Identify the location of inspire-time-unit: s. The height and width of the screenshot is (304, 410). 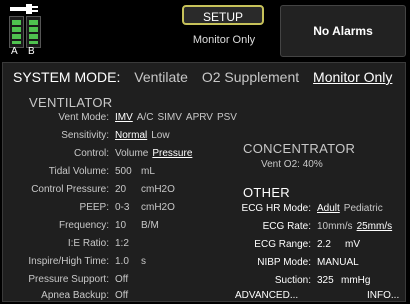
(143, 261).